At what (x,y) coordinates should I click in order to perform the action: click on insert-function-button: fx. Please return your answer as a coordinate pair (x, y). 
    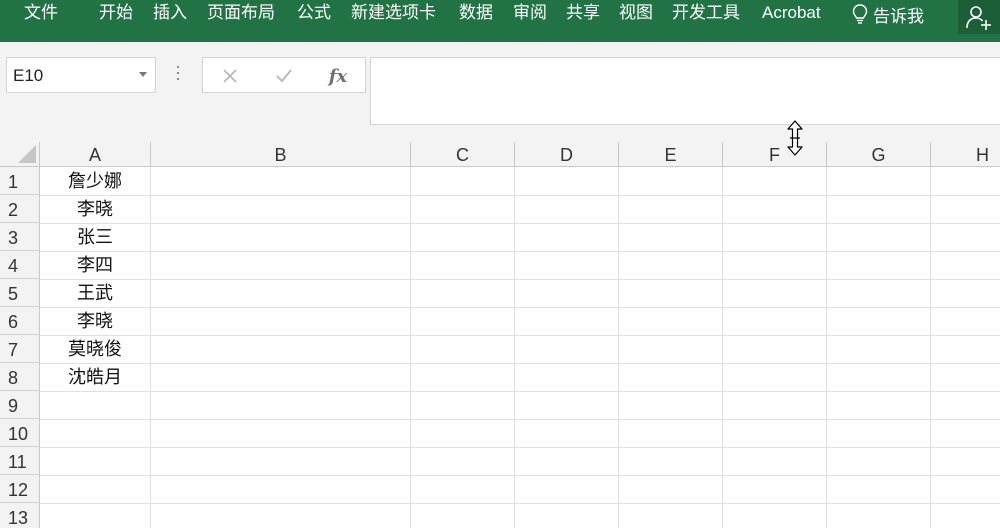
    Looking at the image, I should click on (338, 76).